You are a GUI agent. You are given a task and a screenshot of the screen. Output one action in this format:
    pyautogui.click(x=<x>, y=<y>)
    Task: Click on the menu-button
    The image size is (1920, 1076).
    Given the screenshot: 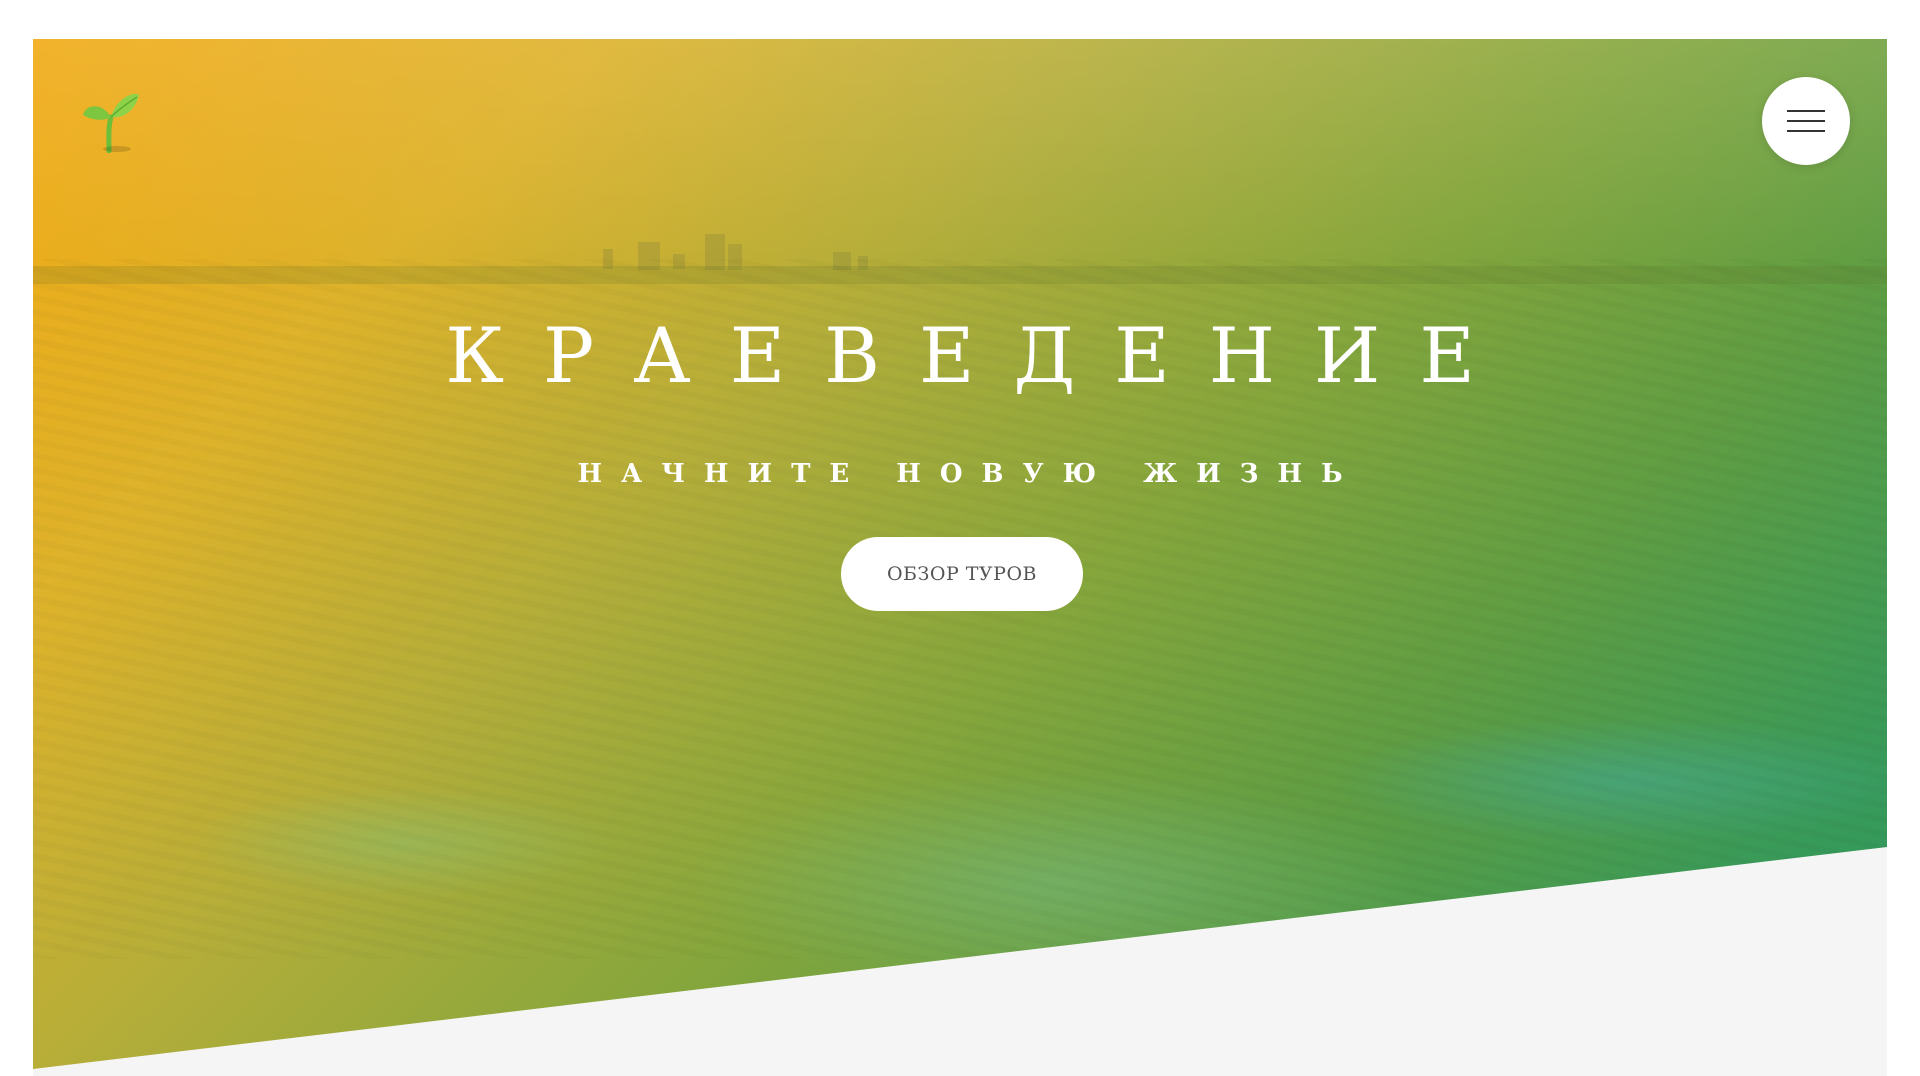 What is the action you would take?
    pyautogui.click(x=1806, y=121)
    